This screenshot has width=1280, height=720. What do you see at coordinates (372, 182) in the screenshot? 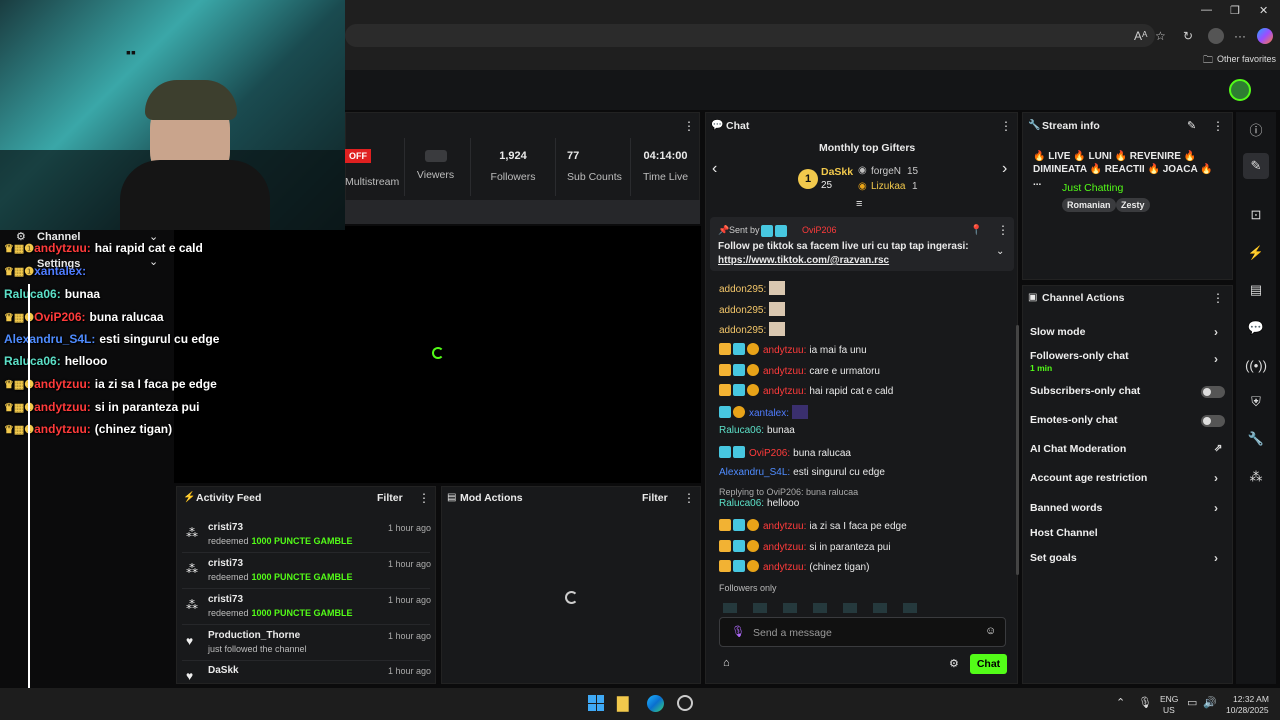
I see `multistream-label: Multistream` at bounding box center [372, 182].